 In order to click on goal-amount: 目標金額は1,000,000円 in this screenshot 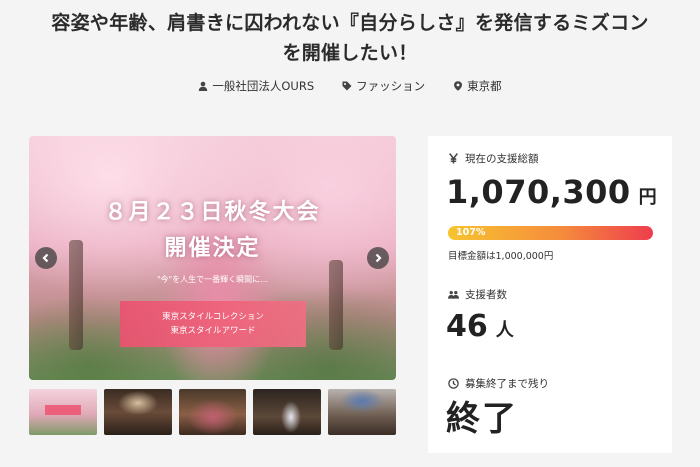, I will do `click(501, 256)`.